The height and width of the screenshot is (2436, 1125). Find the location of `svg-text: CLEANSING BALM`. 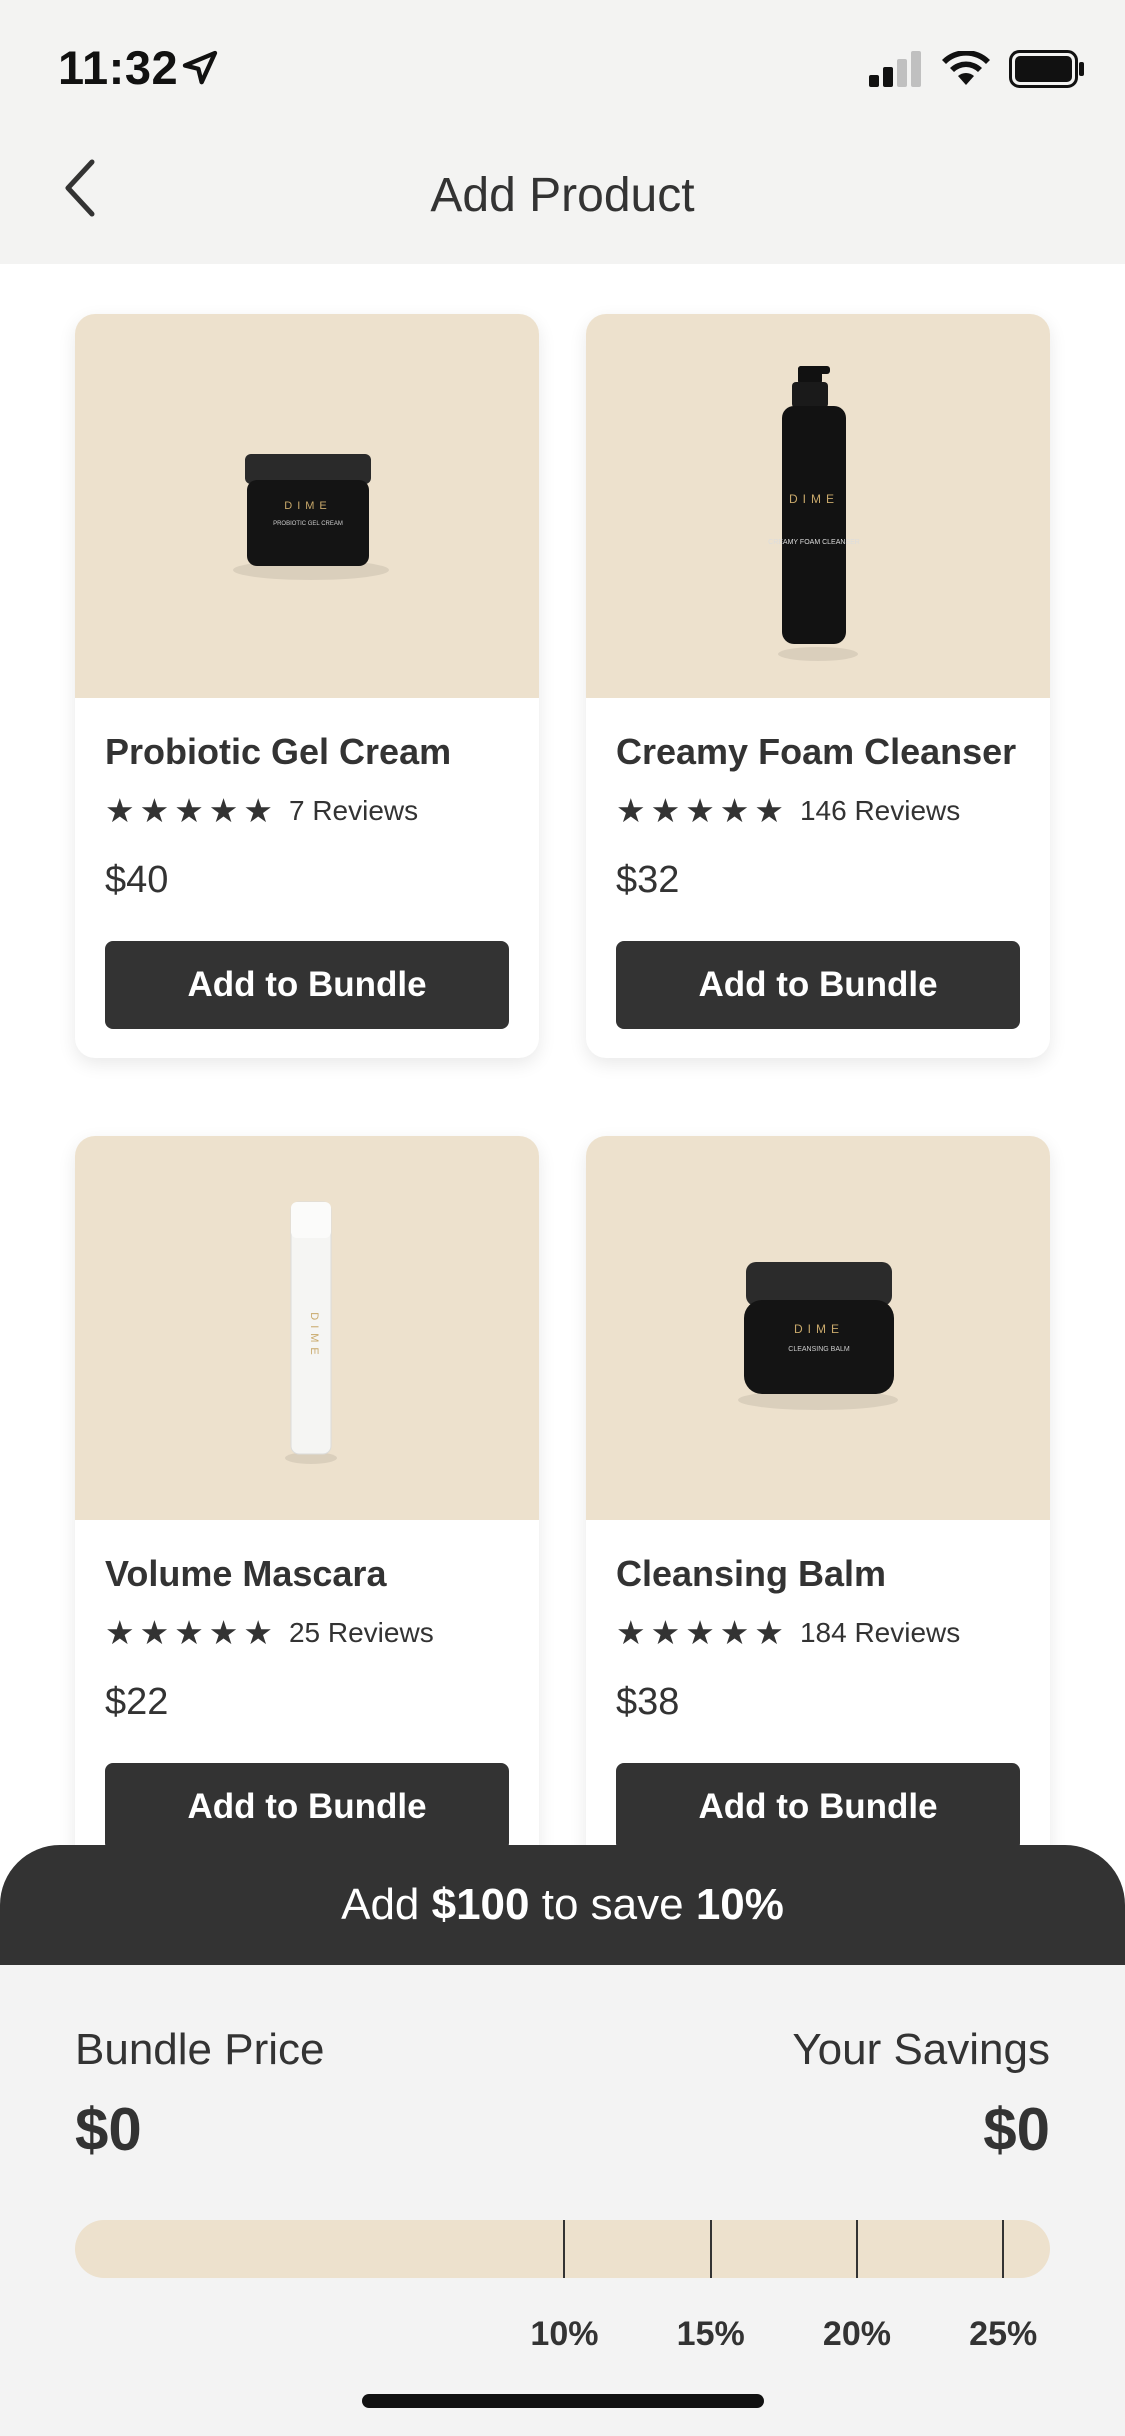

svg-text: CLEANSING BALM is located at coordinates (819, 1349).